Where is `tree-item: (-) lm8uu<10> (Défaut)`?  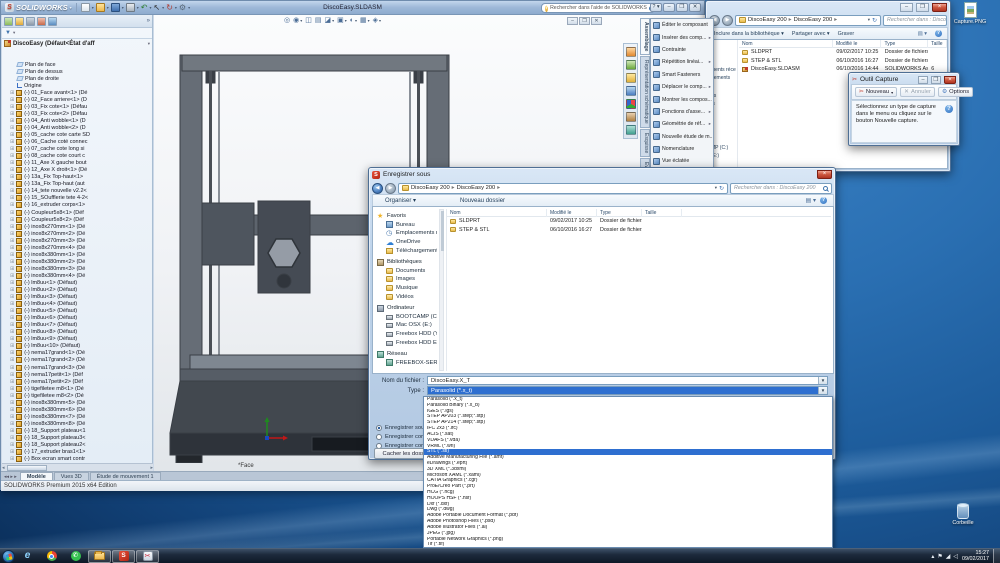 tree-item: (-) lm8uu<10> (Défaut) is located at coordinates (77, 346).